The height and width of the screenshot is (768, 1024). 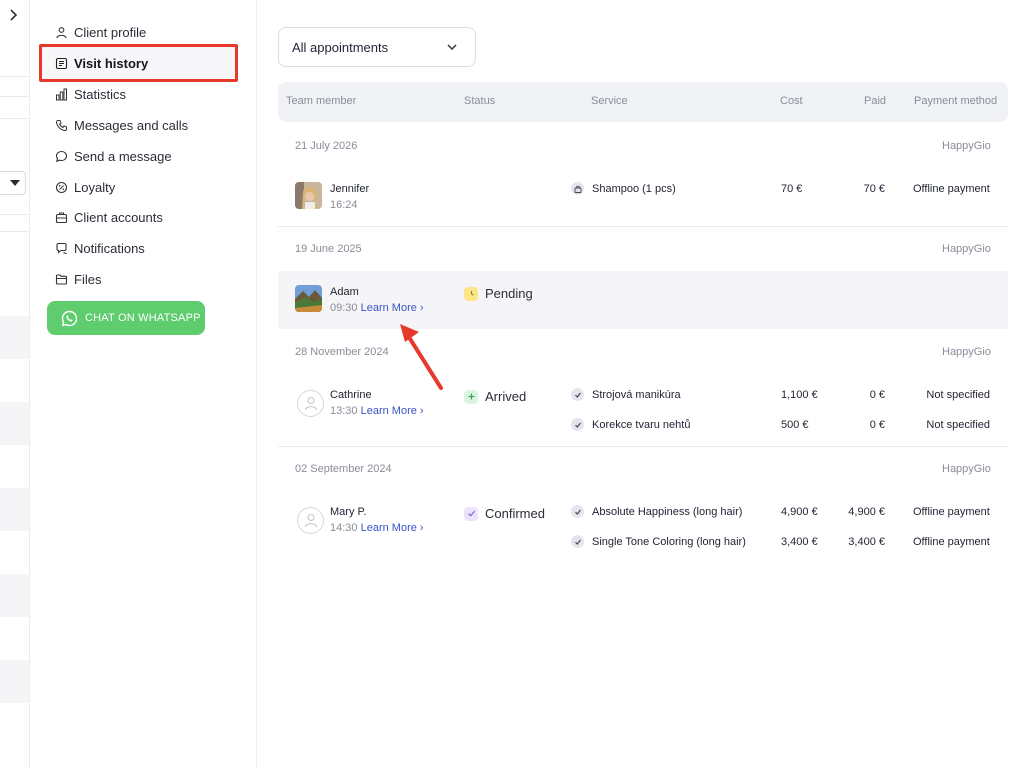 What do you see at coordinates (577, 188) in the screenshot?
I see `bag-icon` at bounding box center [577, 188].